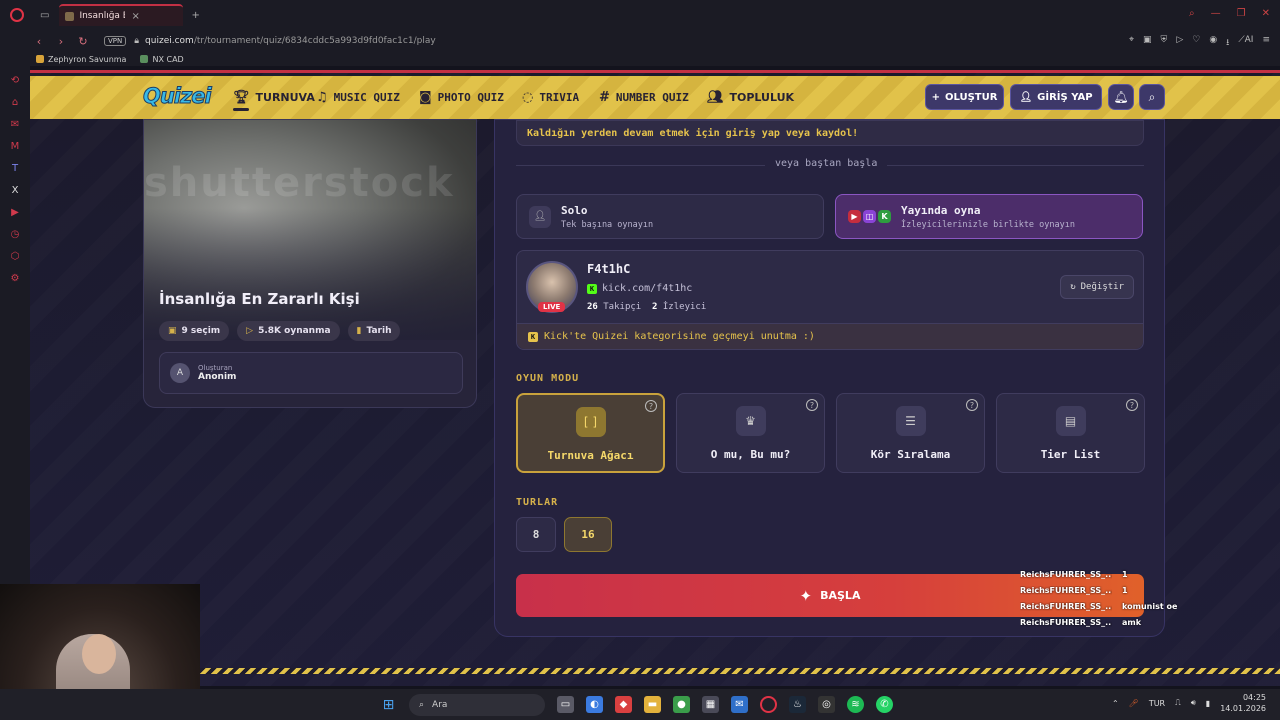  I want to click on sidebar-player-icon: ▶, so click(15, 213).